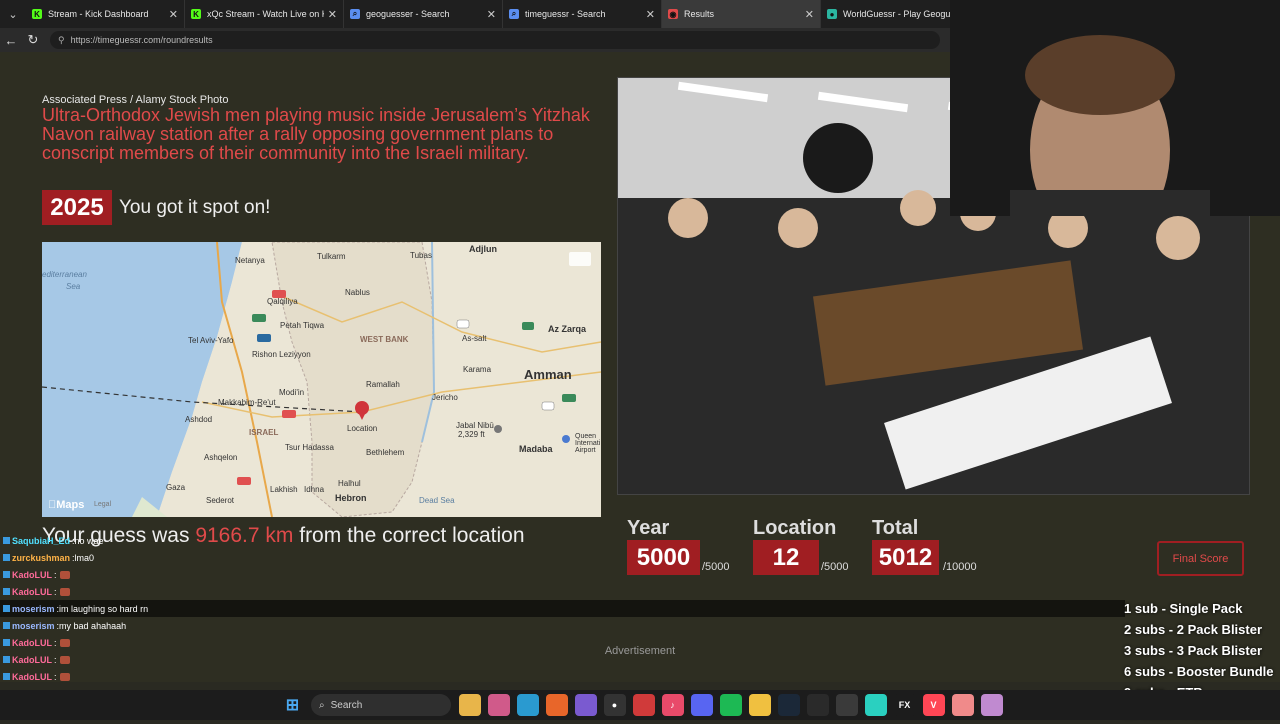 Image resolution: width=1280 pixels, height=724 pixels. I want to click on legal-link: Legal, so click(102, 504).